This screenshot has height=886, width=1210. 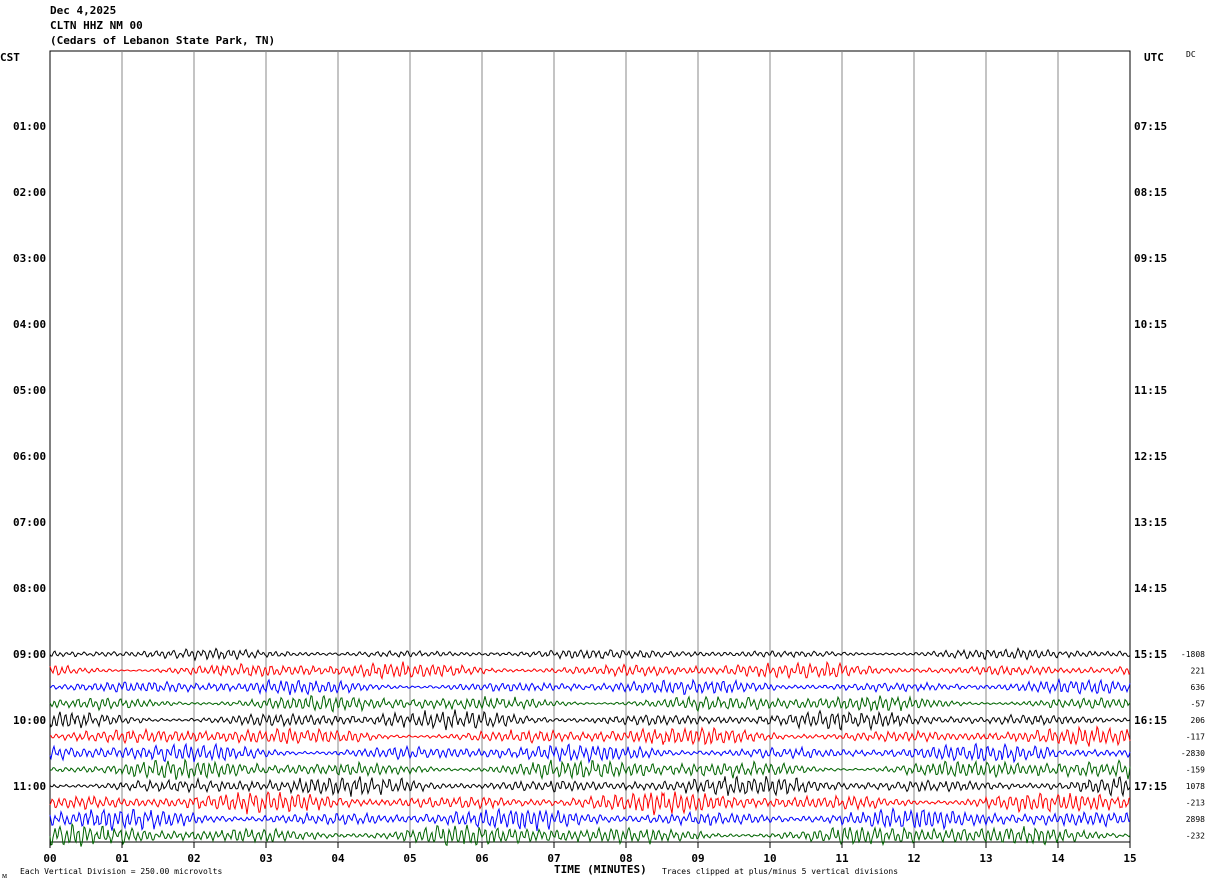 I want to click on footer-marker: ᴍ, so click(x=4, y=875).